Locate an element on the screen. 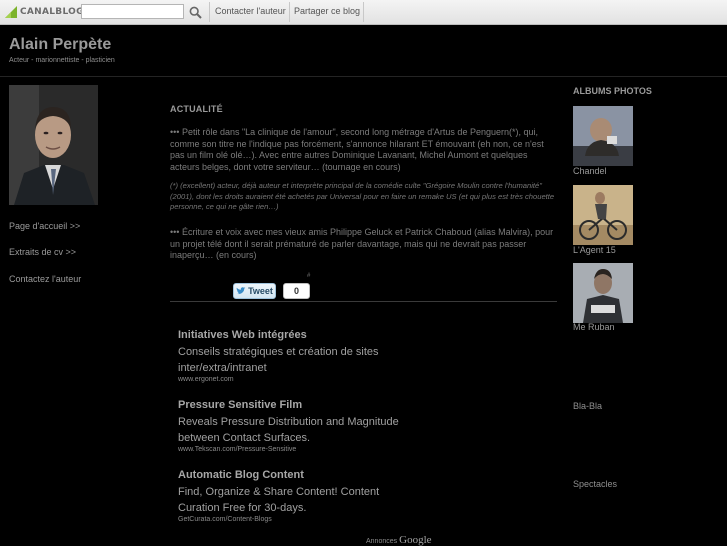 The image size is (727, 546). album-label: Me Ruban is located at coordinates (594, 327).